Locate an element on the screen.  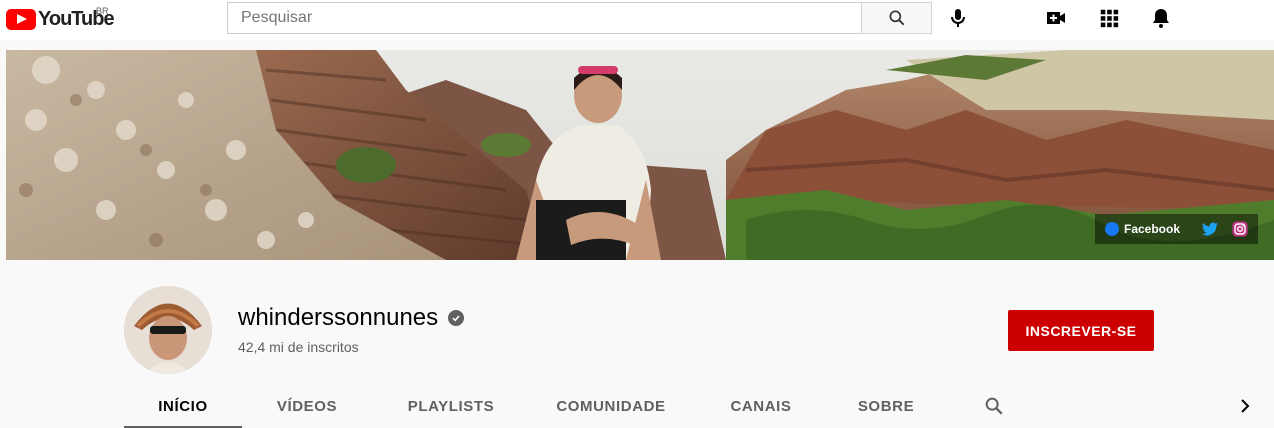
channel-avatar is located at coordinates (168, 330).